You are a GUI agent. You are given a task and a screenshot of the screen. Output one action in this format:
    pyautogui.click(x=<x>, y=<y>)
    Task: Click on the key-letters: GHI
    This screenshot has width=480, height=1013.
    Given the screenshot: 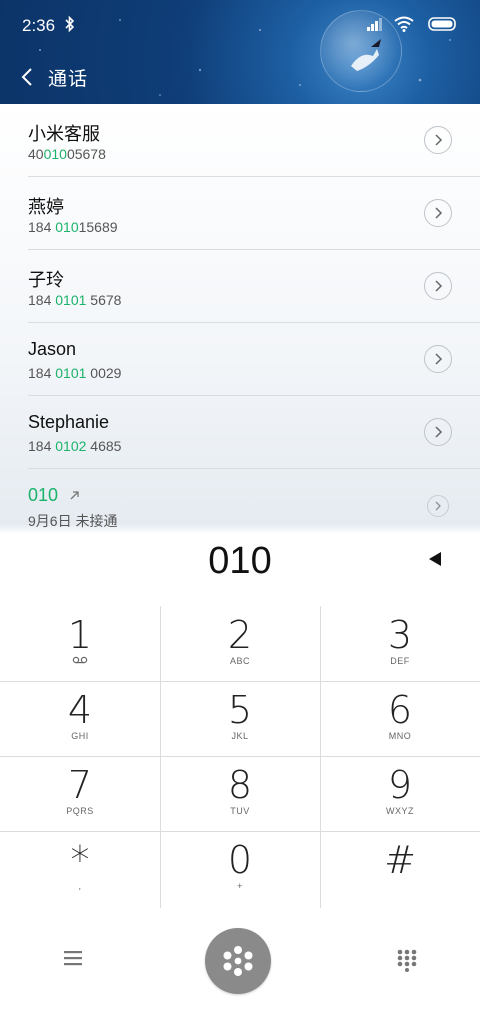 What is the action you would take?
    pyautogui.click(x=80, y=736)
    